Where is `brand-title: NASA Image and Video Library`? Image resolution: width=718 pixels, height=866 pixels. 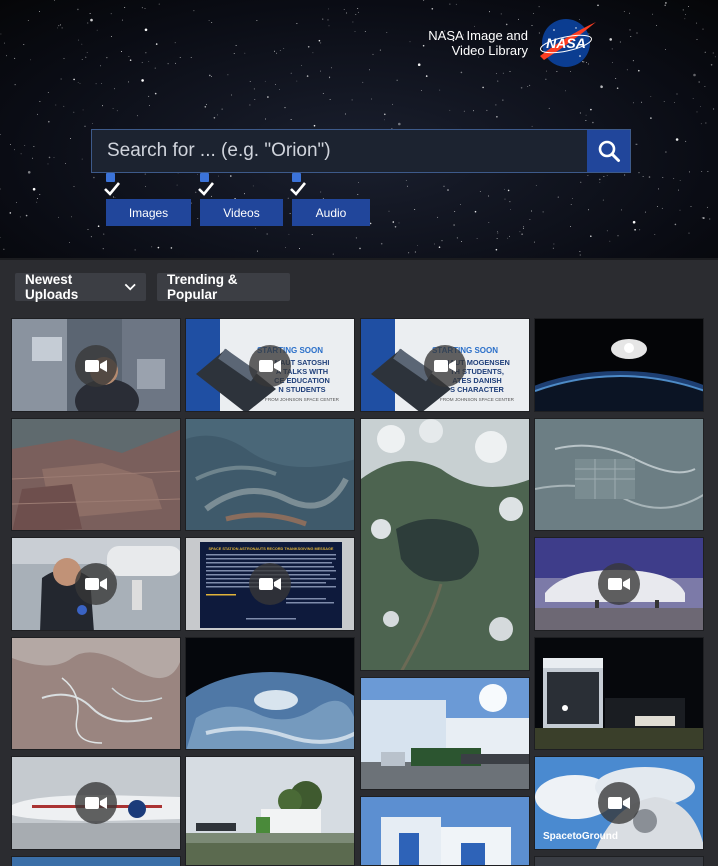 brand-title: NASA Image and Video Library is located at coordinates (478, 43).